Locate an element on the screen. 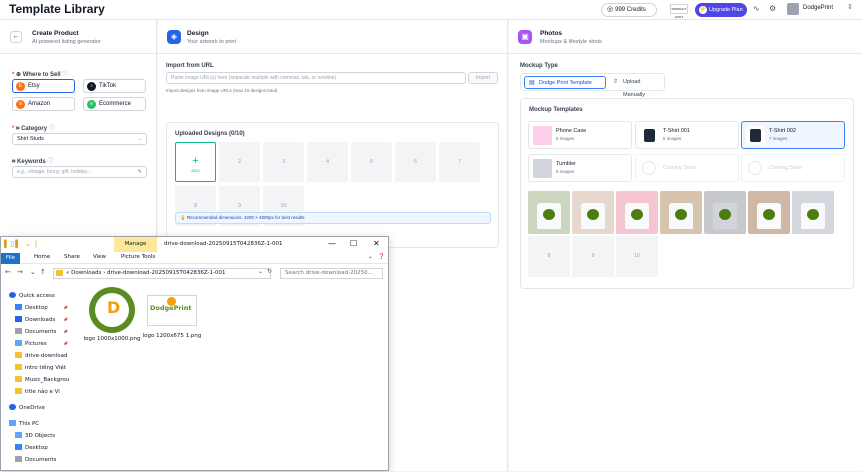 This screenshot has width=862, height=472. expand-ribbon-icon: ⌄ is located at coordinates (370, 257).